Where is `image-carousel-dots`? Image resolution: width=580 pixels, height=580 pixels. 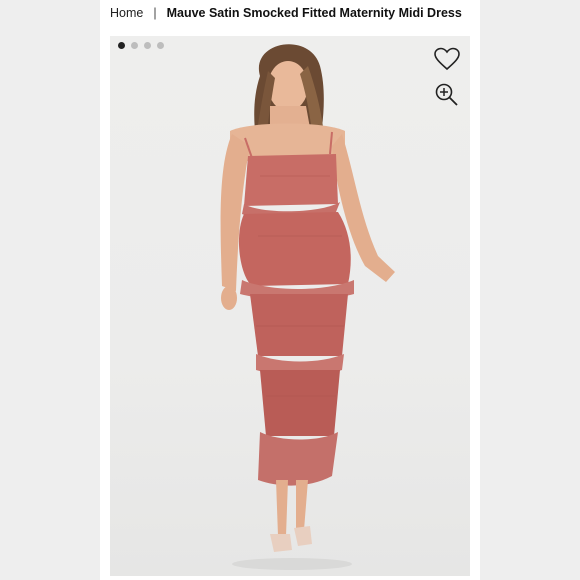 image-carousel-dots is located at coordinates (141, 45).